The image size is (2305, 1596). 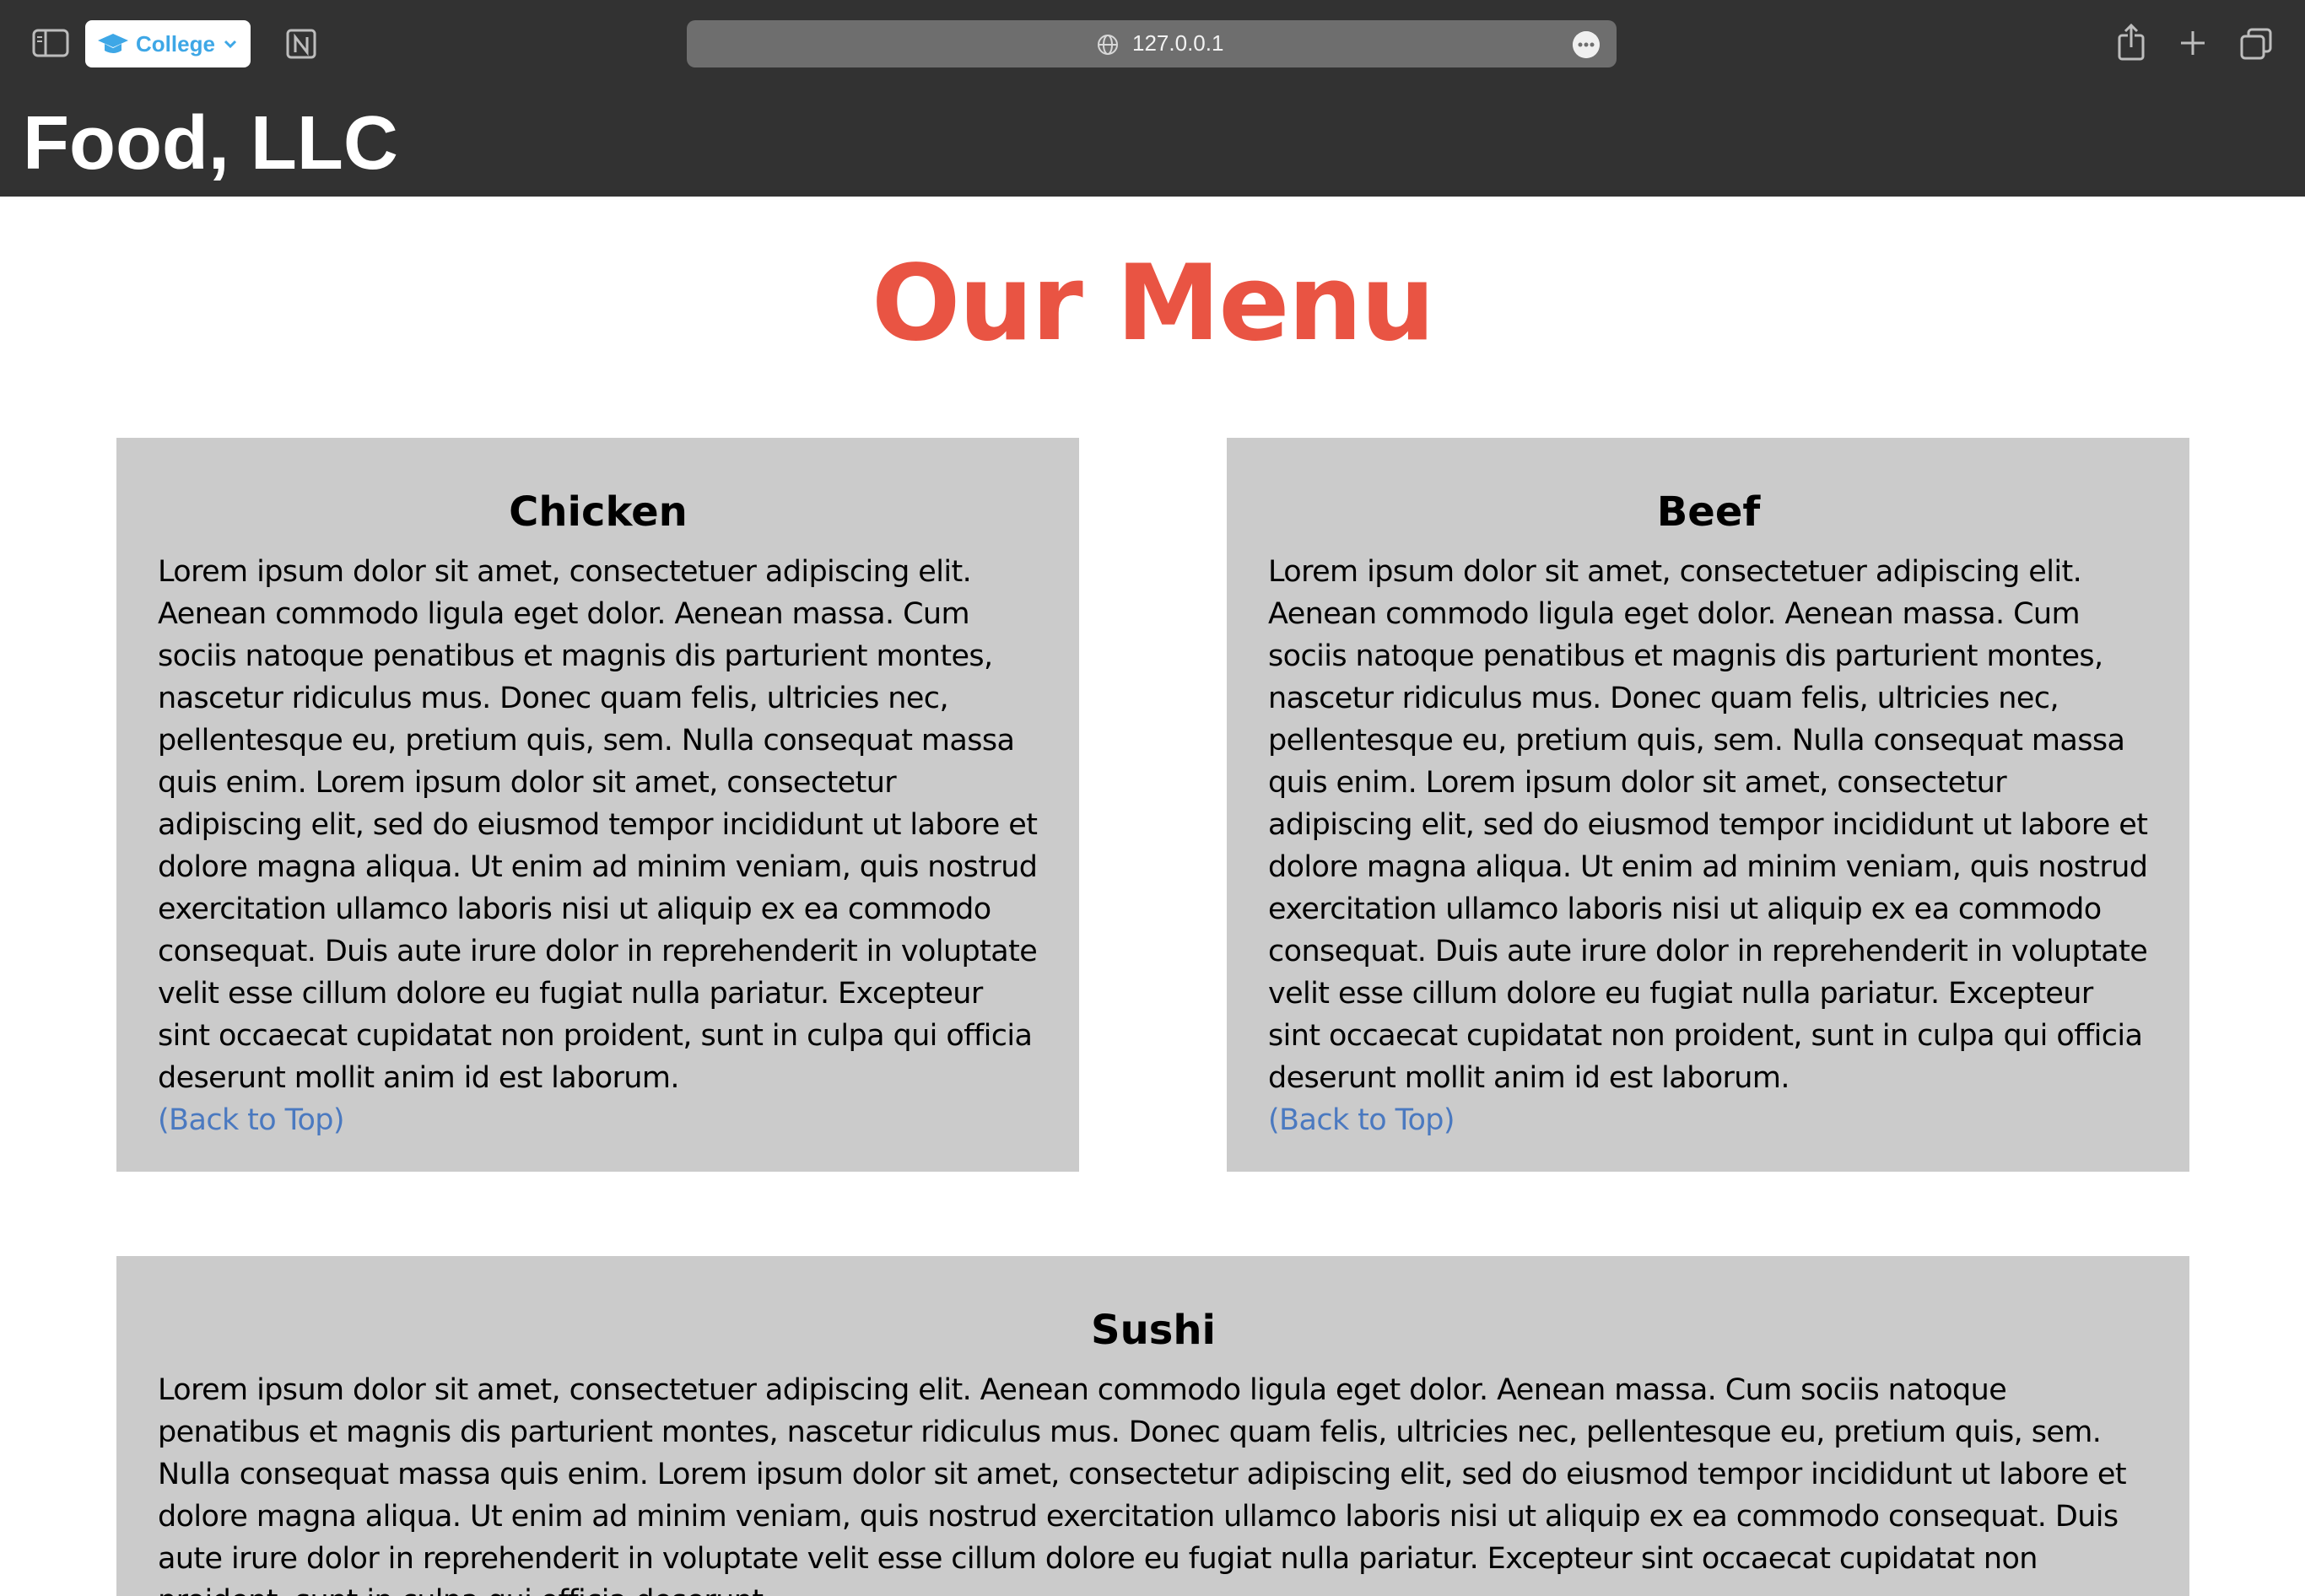 What do you see at coordinates (1153, 1330) in the screenshot?
I see `card-title: Sushi` at bounding box center [1153, 1330].